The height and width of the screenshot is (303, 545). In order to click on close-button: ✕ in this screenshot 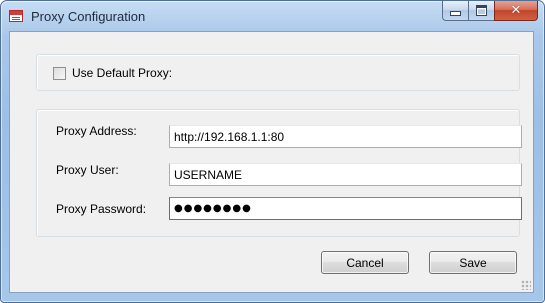, I will do `click(516, 11)`.